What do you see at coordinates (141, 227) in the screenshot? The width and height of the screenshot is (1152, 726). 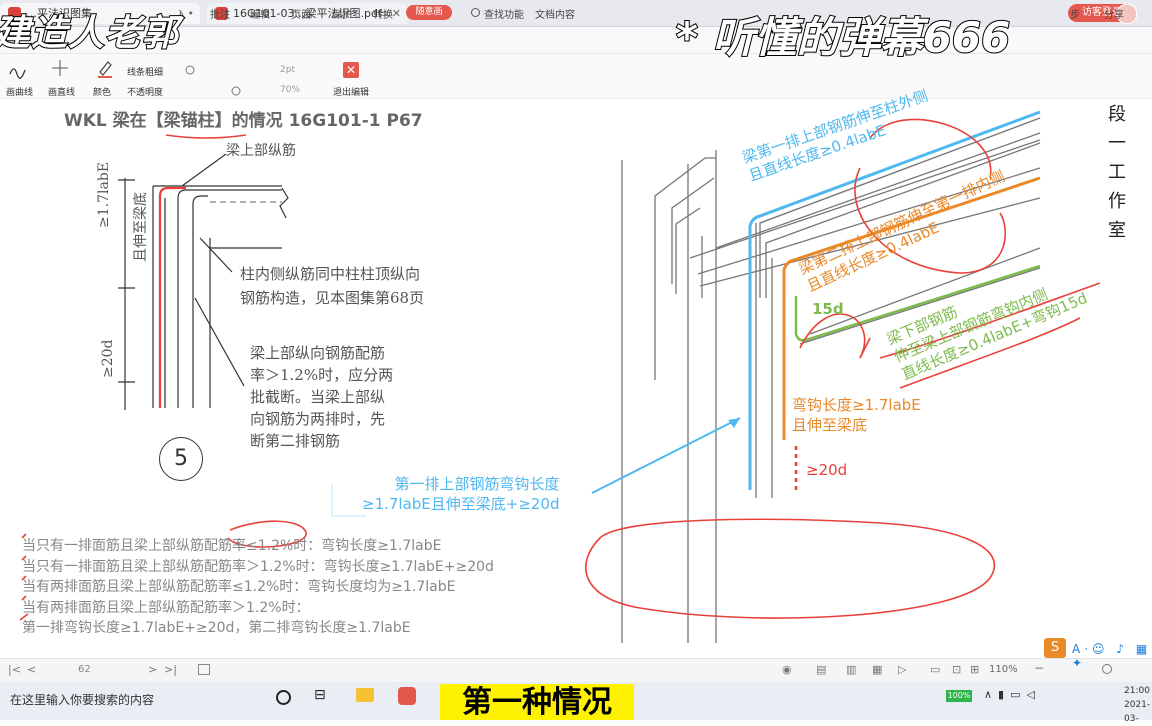 I see `label-vertical-to-bottom: 且伸至梁底` at bounding box center [141, 227].